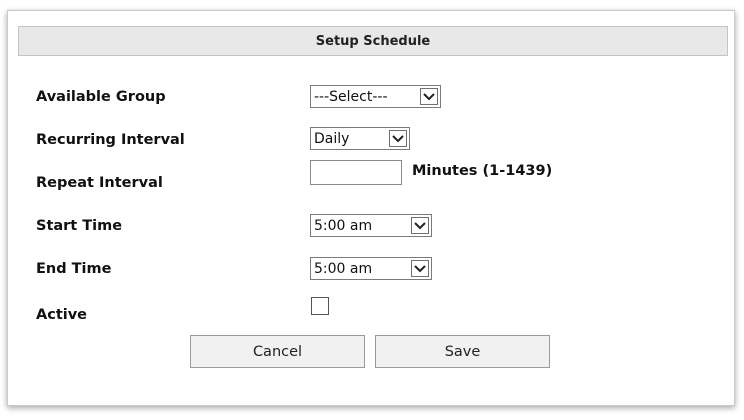 The image size is (744, 420). Describe the element at coordinates (343, 268) in the screenshot. I see `end-time-value: 5:00 am` at that location.